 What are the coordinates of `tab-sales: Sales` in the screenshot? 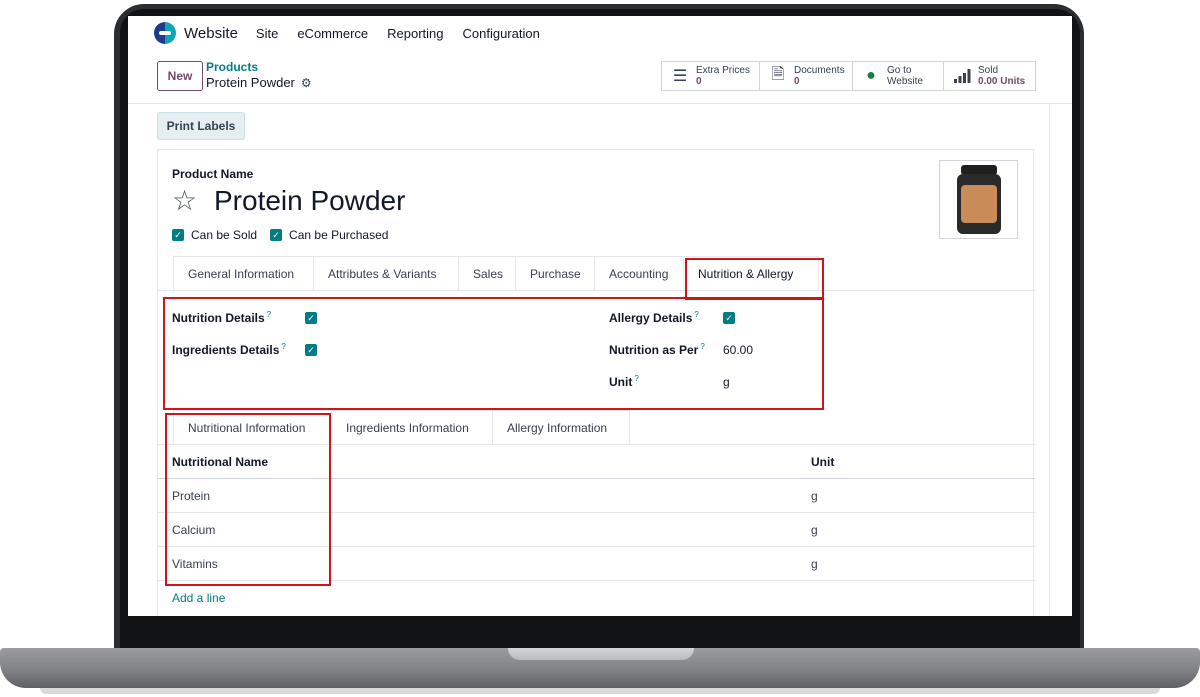 It's located at (487, 273).